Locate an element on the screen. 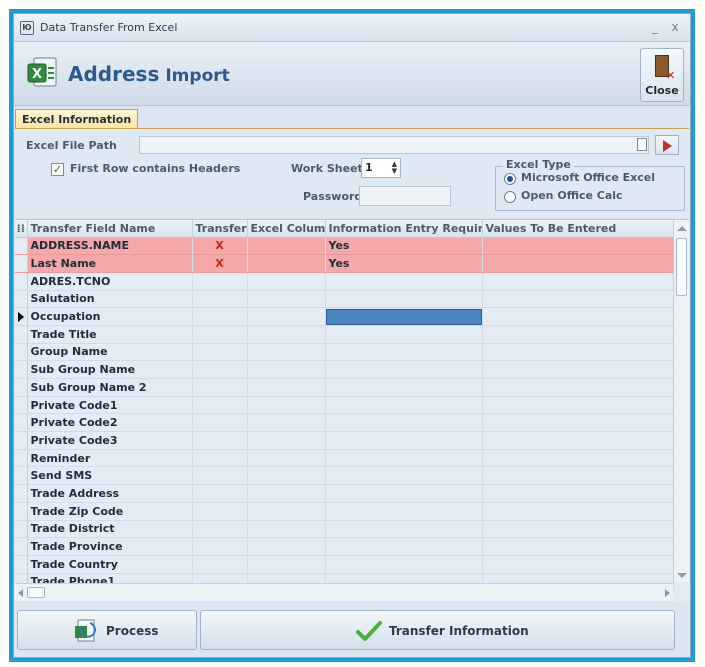 This screenshot has width=705, height=667. table-row: Private Code3 is located at coordinates (344, 440).